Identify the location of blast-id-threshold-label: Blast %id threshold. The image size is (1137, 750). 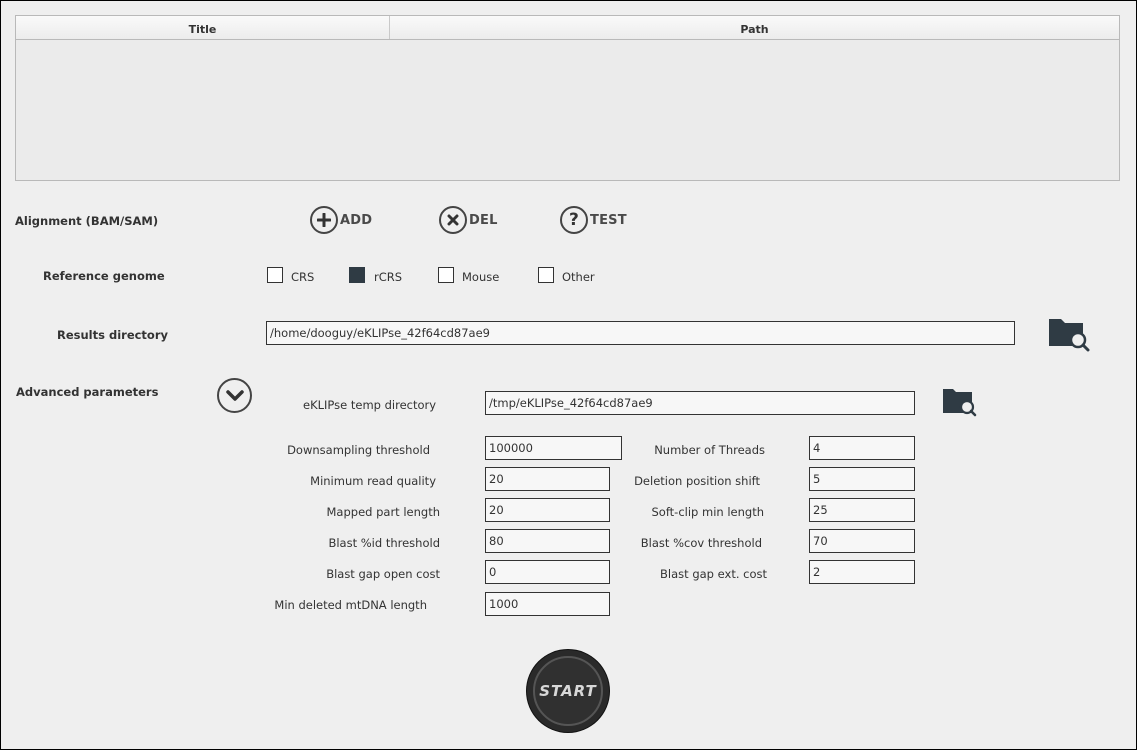
(384, 543).